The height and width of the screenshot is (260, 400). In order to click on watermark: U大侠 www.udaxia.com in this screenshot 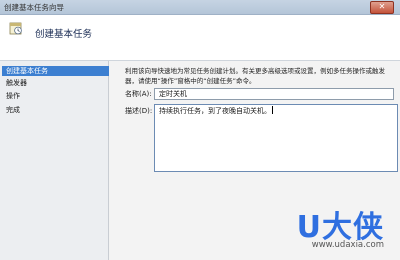, I will do `click(325, 230)`.